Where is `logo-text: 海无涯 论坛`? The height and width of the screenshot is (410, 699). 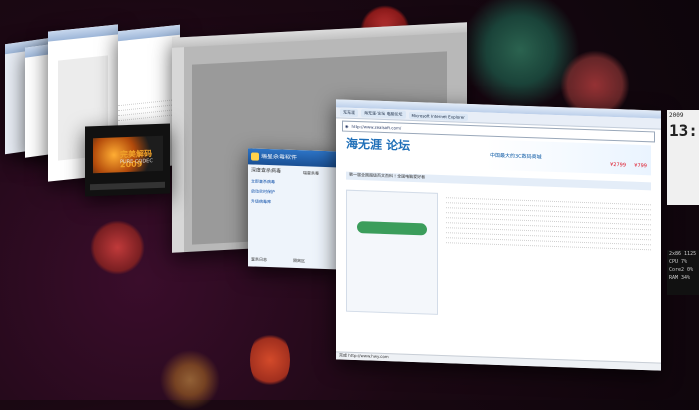 logo-text: 海无涯 论坛 is located at coordinates (378, 144).